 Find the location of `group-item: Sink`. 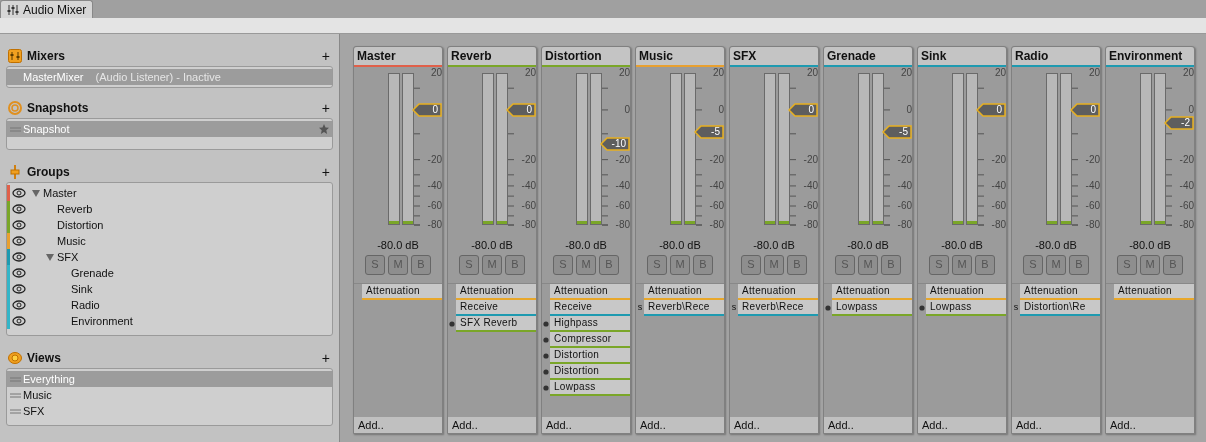

group-item: Sink is located at coordinates (82, 289).